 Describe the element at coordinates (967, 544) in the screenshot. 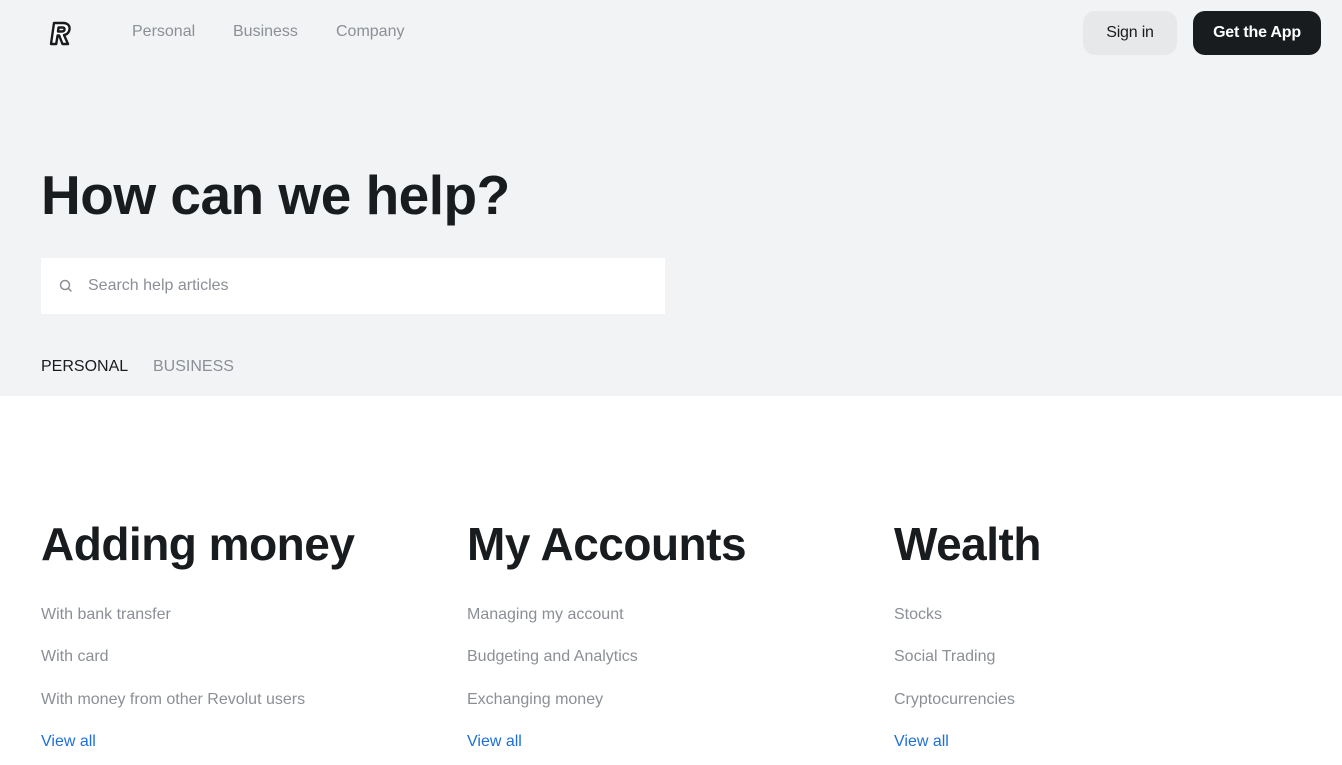

I see `category-title: Wealth` at that location.